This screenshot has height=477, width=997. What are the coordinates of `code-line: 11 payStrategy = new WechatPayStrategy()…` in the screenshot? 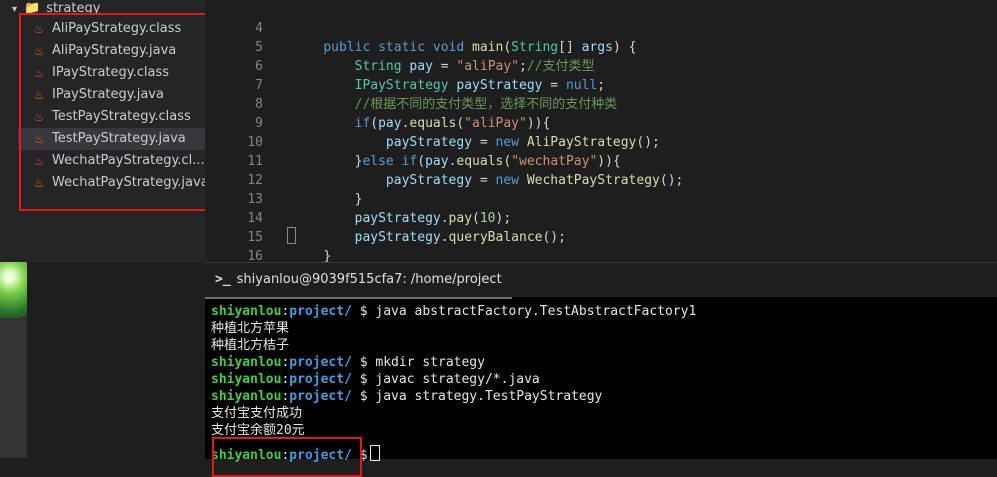 It's located at (601, 160).